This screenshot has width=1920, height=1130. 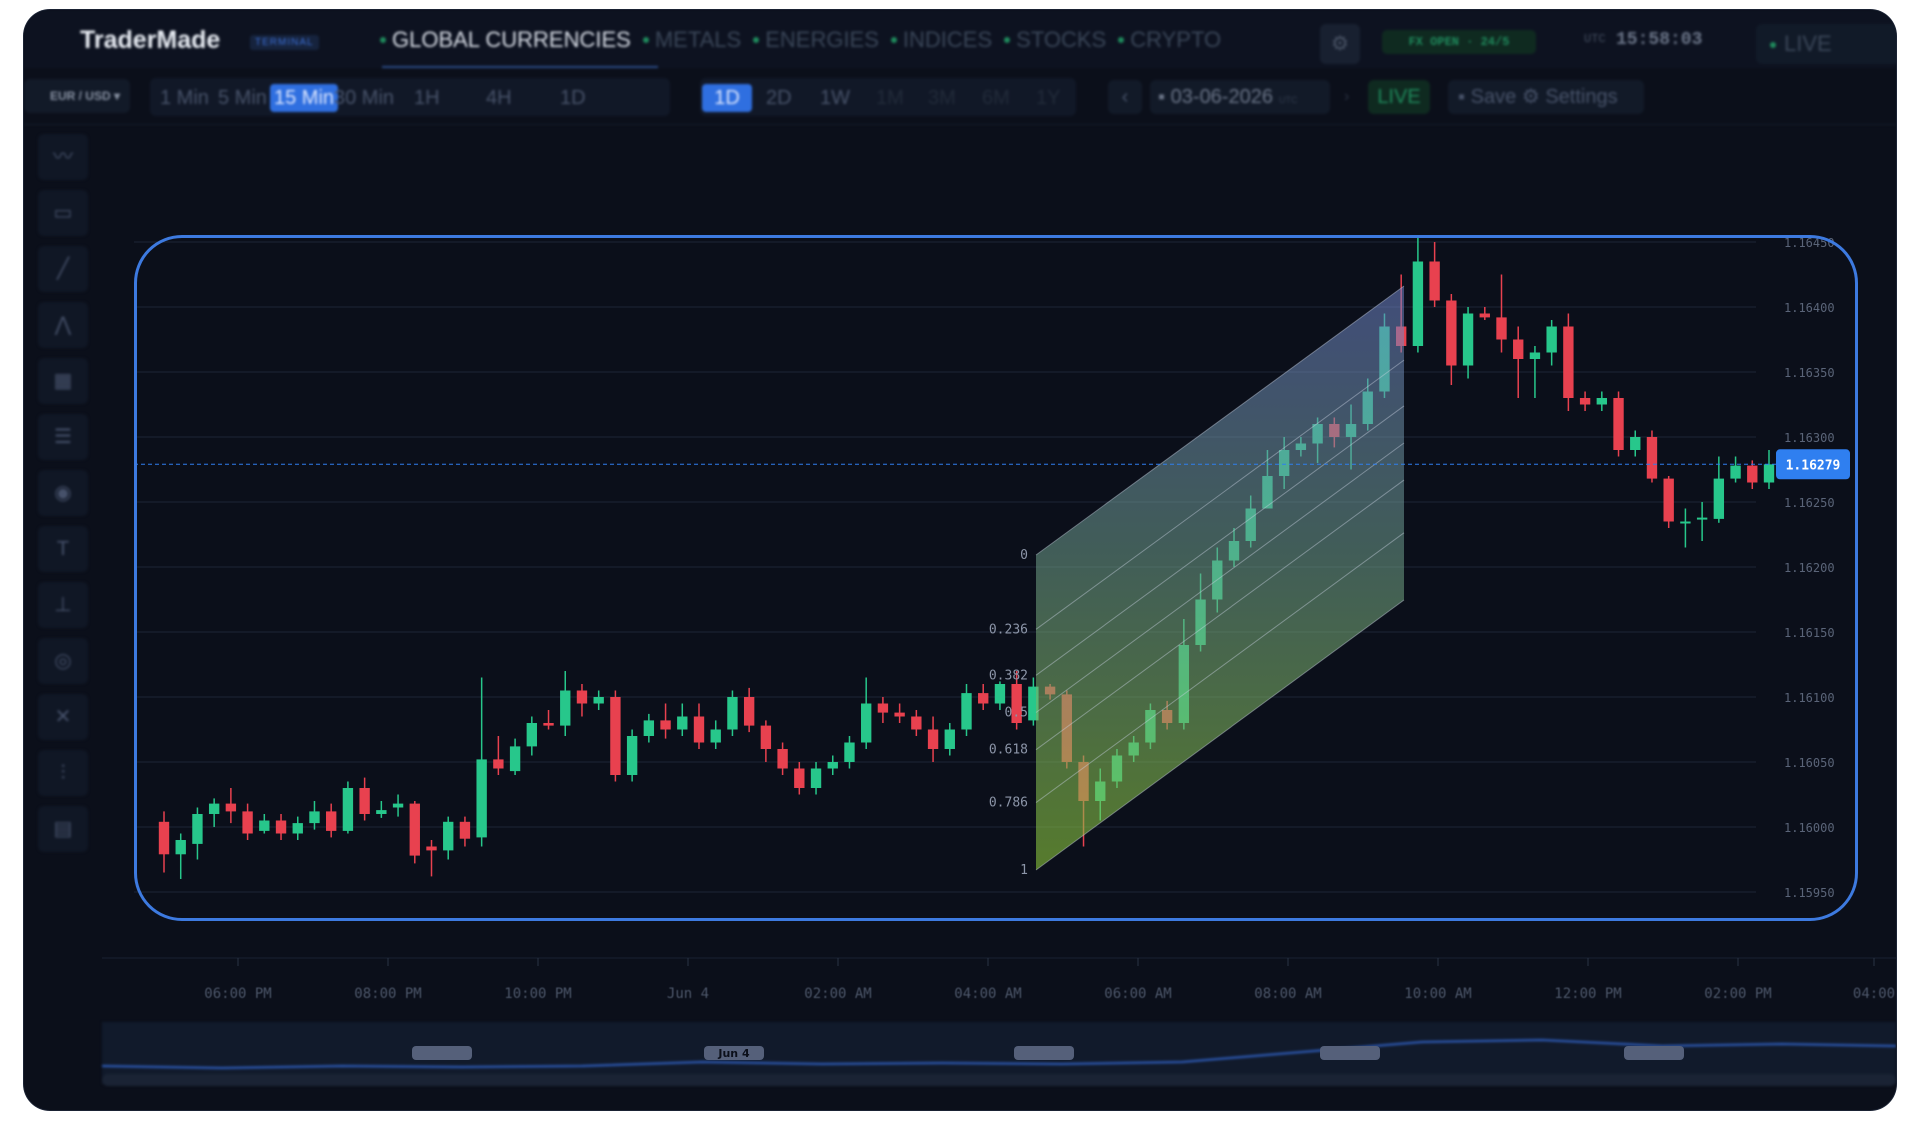 What do you see at coordinates (1813, 465) in the screenshot?
I see `current-price-value: 1.16279` at bounding box center [1813, 465].